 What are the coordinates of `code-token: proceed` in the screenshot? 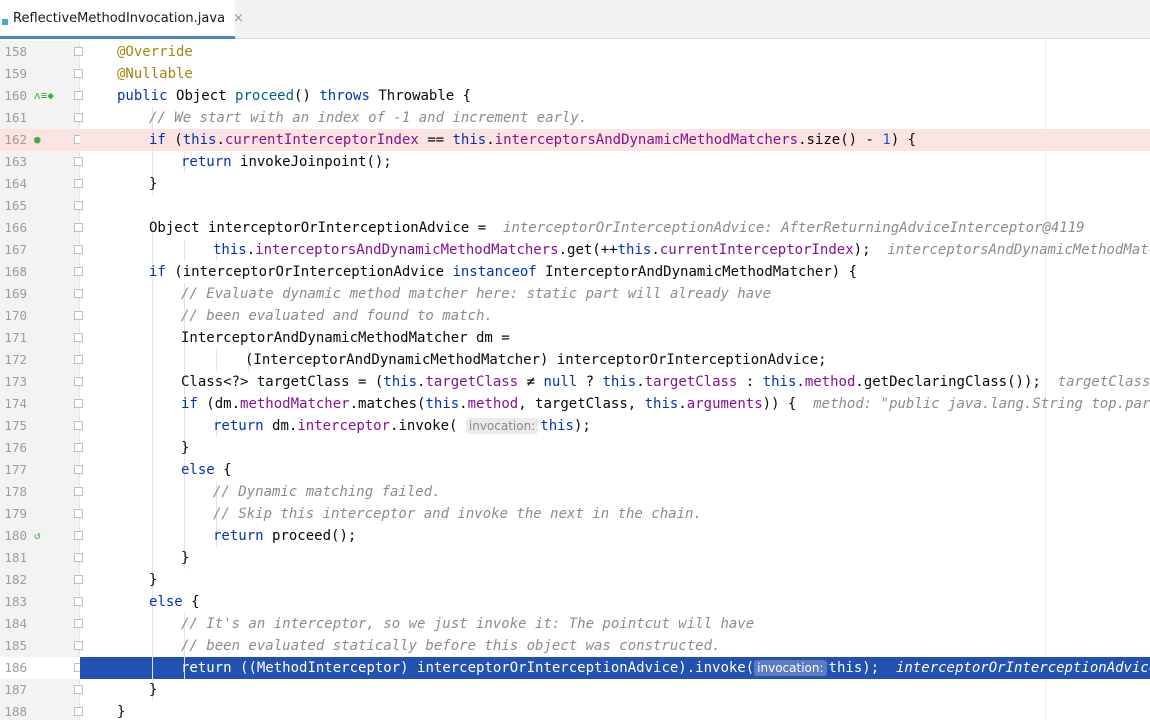 It's located at (265, 96).